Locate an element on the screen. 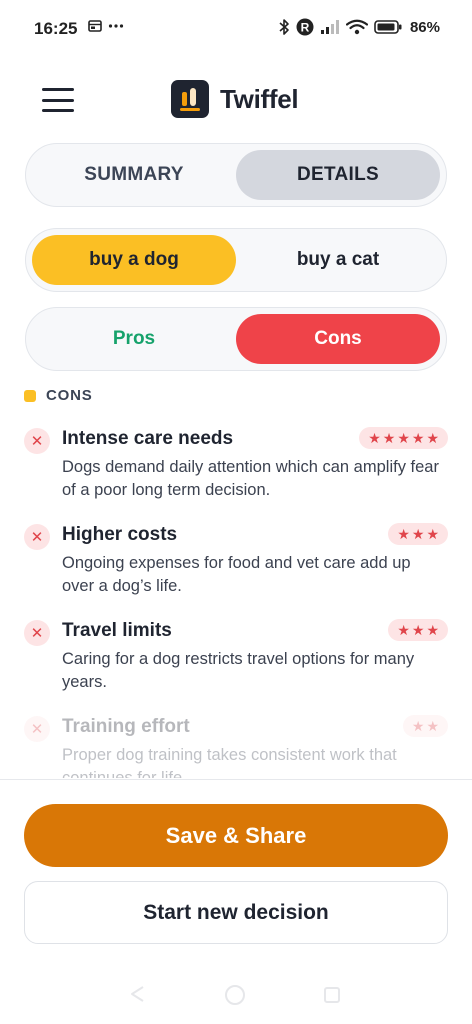 This screenshot has width=472, height=1024. cons-toggle: Cons is located at coordinates (338, 339).